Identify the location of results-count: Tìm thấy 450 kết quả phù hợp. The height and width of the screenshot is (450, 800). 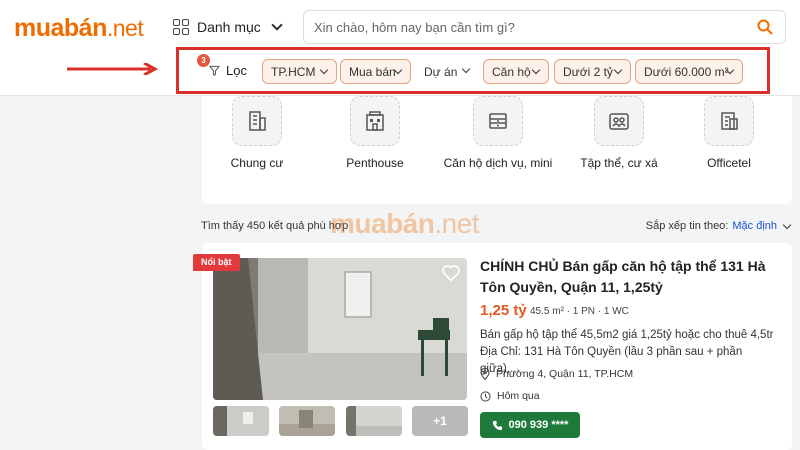
(275, 226).